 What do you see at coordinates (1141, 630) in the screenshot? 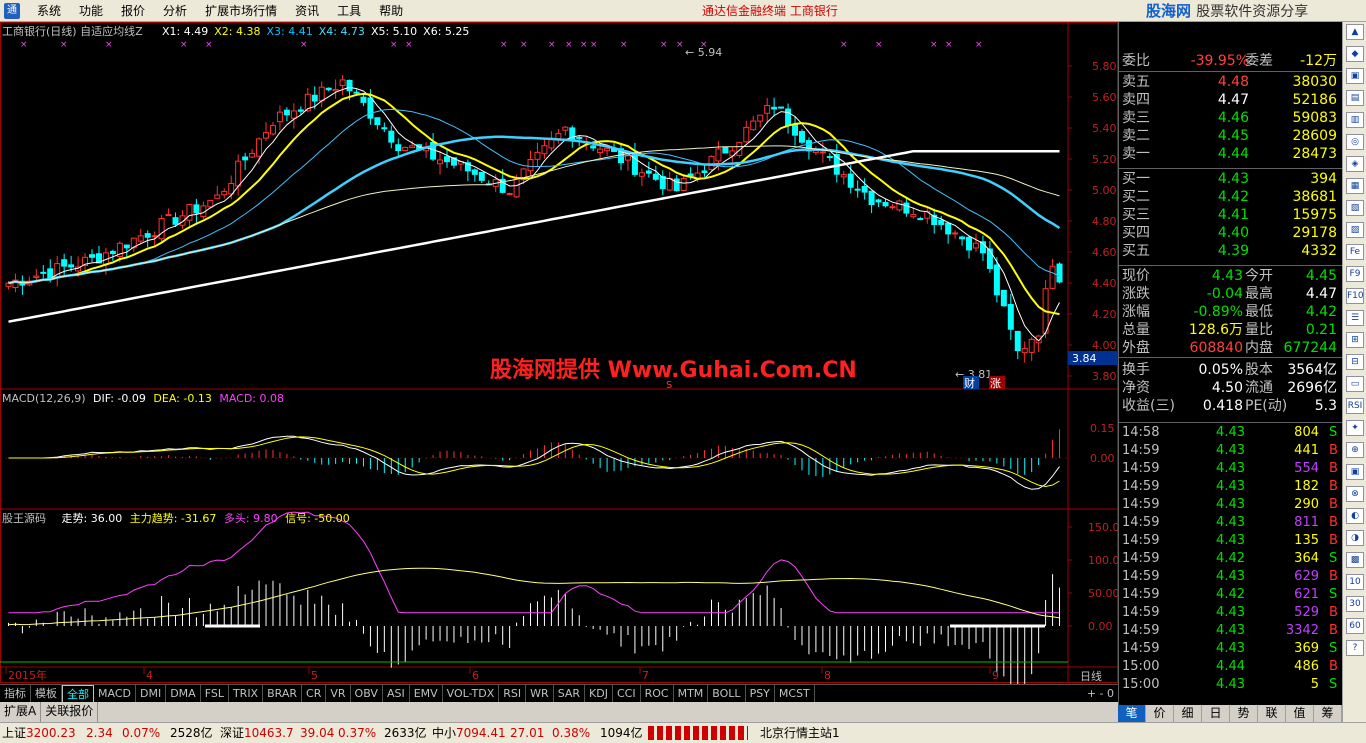
I see `tick-time: 14:59` at bounding box center [1141, 630].